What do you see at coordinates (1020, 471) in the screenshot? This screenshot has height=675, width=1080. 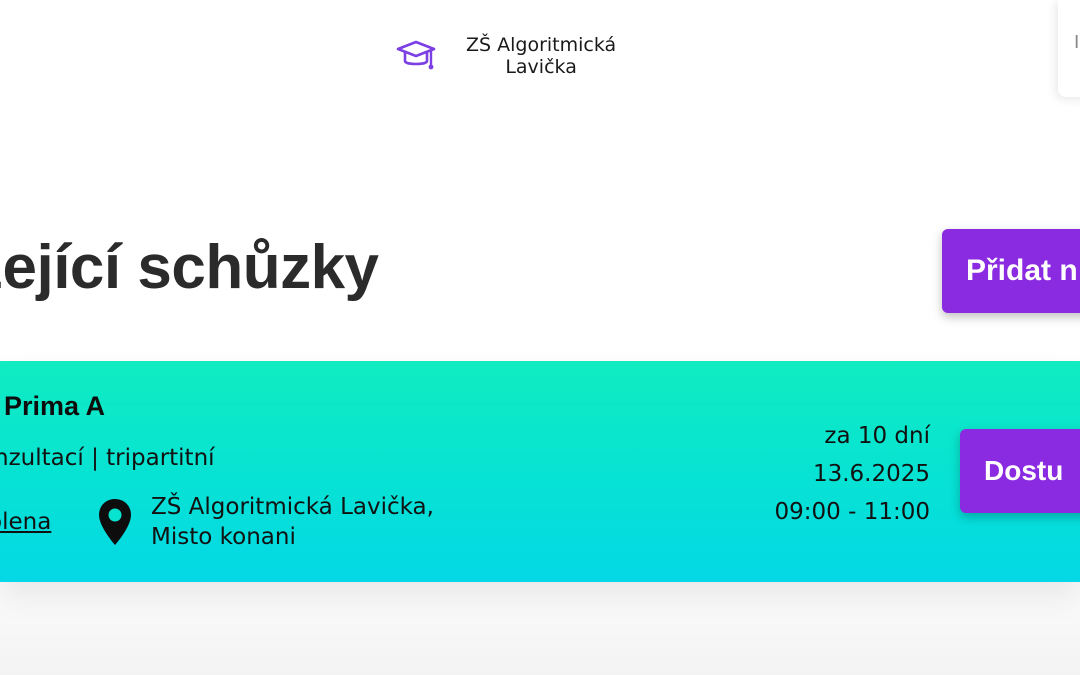 I see `meeting-action-button: Dostu` at bounding box center [1020, 471].